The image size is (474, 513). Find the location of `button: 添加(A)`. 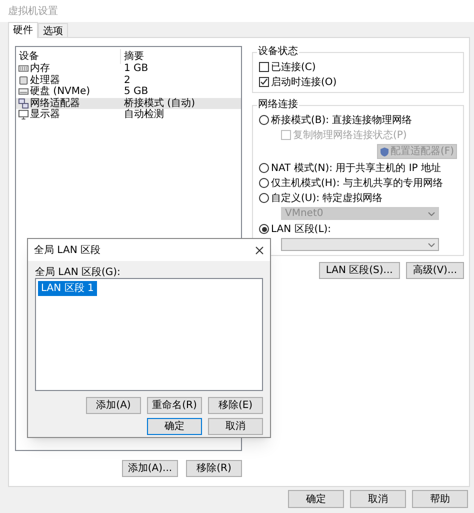

button: 添加(A) is located at coordinates (113, 405).